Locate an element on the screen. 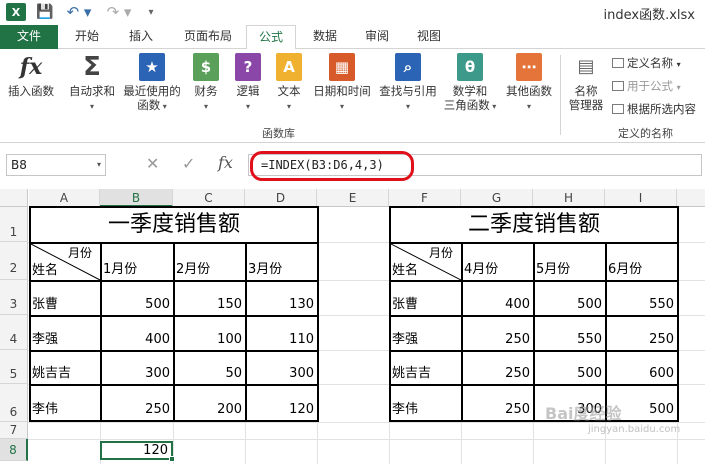  tab-view: 视图 is located at coordinates (429, 37).